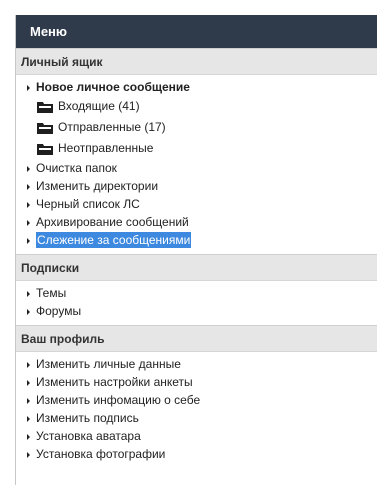 This screenshot has width=377, height=485. What do you see at coordinates (76, 168) in the screenshot?
I see `clean-folders-label: Очистка папок` at bounding box center [76, 168].